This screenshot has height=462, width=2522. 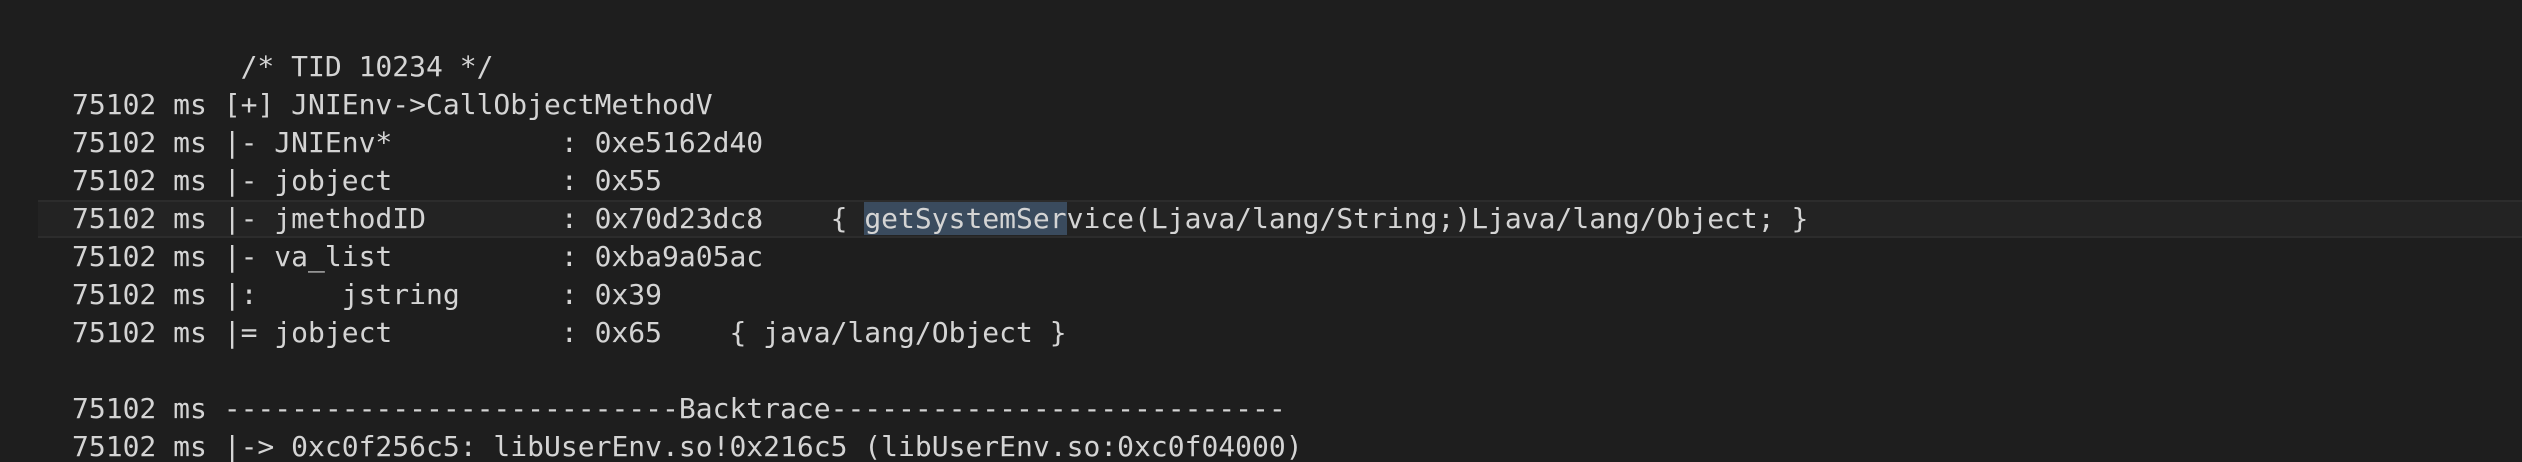 What do you see at coordinates (1261, 67) in the screenshot?
I see `editor-line-1: /* TID 10234 */` at bounding box center [1261, 67].